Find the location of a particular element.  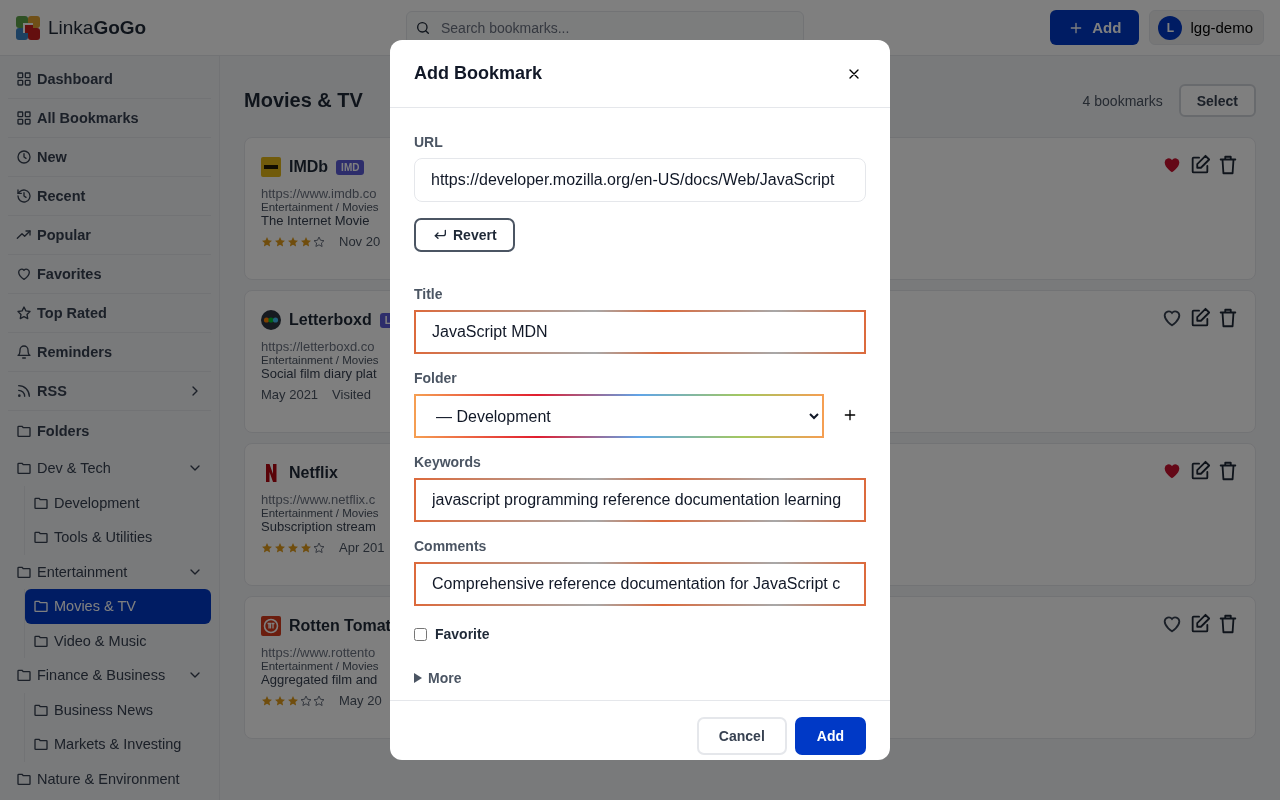

text-field: javascript programming reference documentation learning is located at coordinates (640, 500).